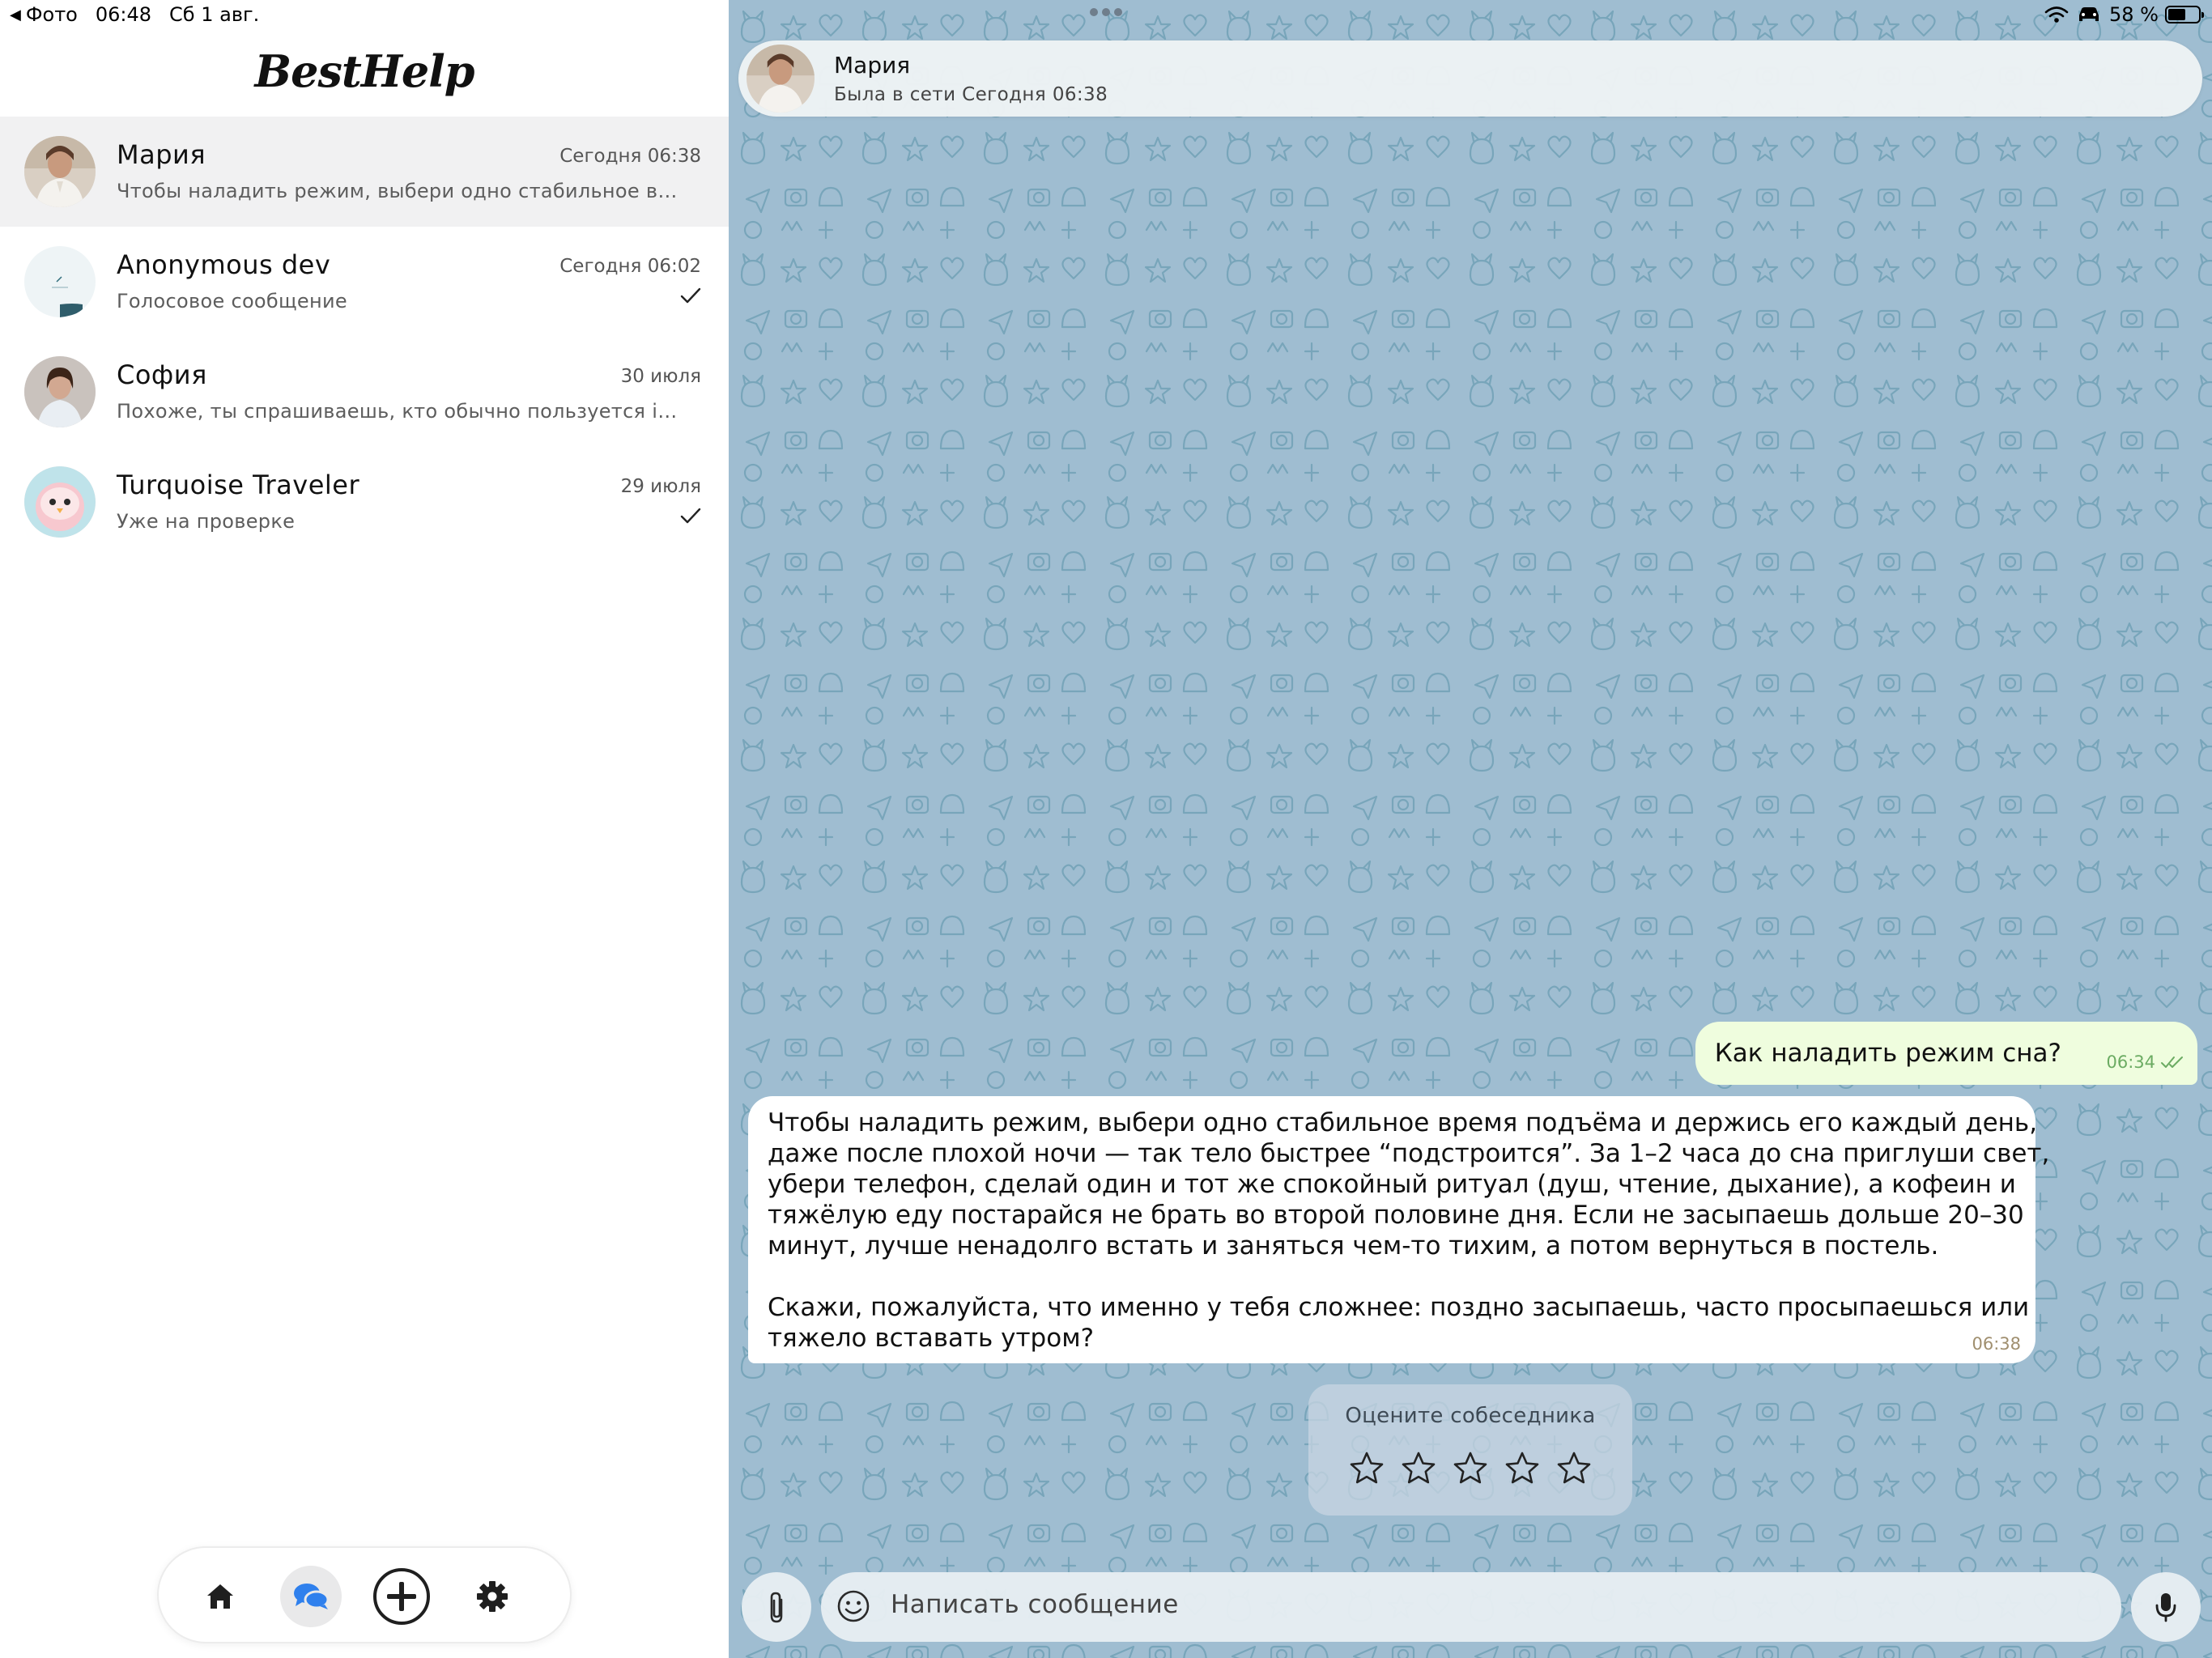  I want to click on tab-new, so click(402, 1596).